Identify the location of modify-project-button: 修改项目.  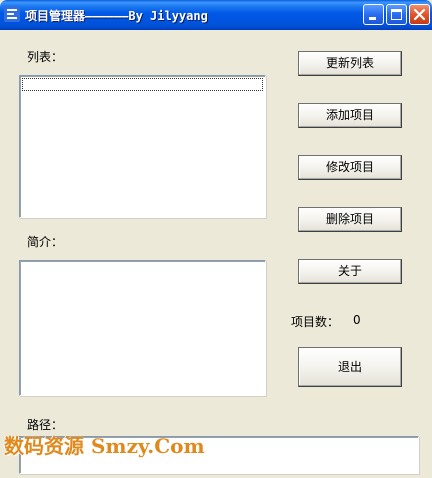
(350, 167).